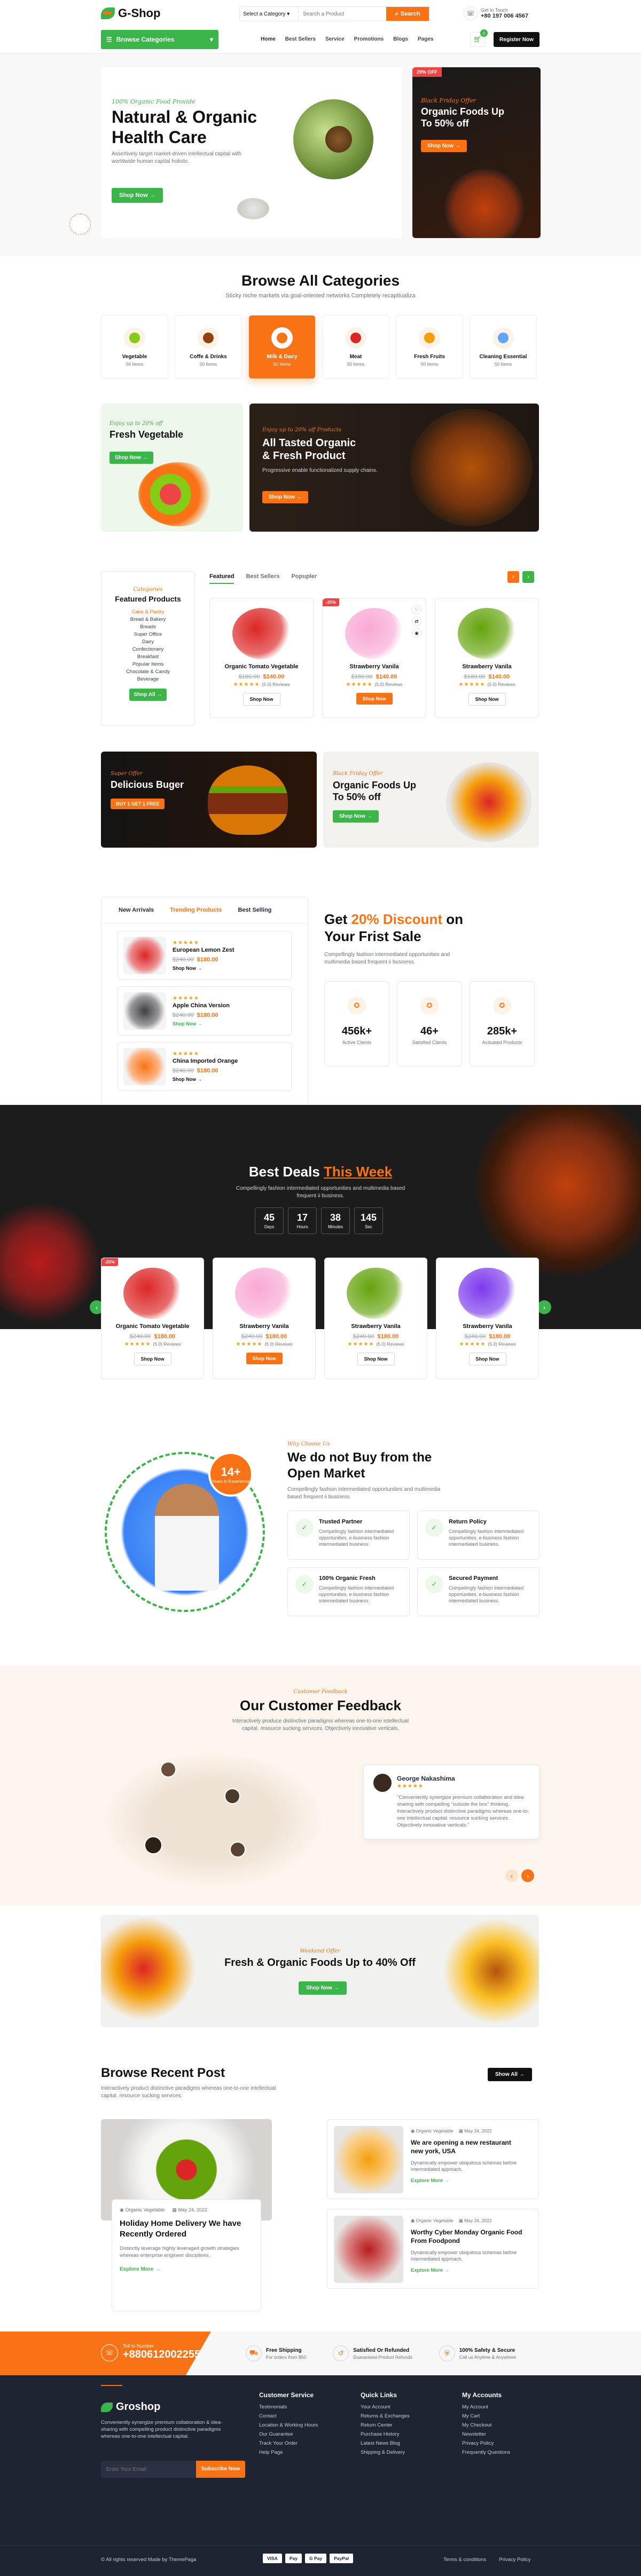  Describe the element at coordinates (254, 910) in the screenshot. I see `tab-best-selling: Best Selling` at that location.